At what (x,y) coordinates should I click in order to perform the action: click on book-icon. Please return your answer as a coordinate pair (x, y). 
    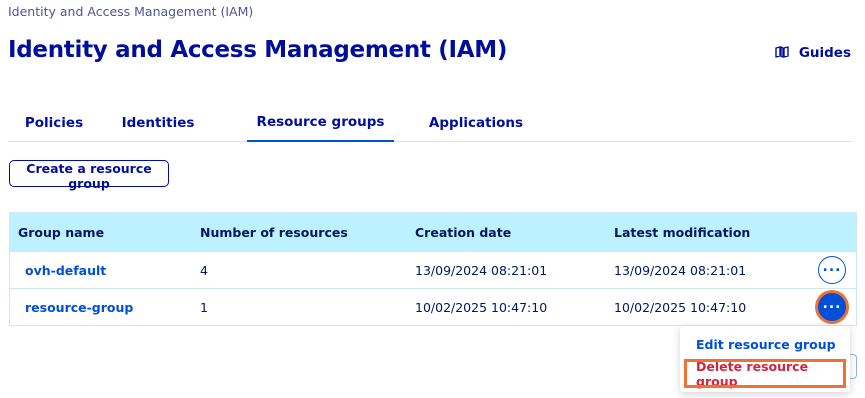
    Looking at the image, I should click on (782, 52).